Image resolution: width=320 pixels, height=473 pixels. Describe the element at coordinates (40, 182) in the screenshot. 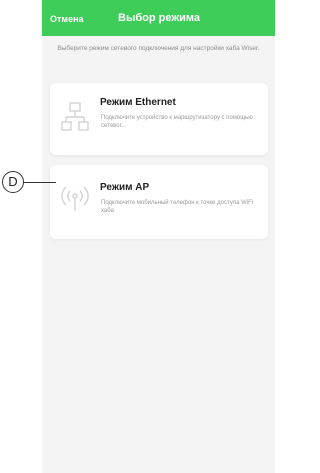

I see `callout-pointer-line` at that location.